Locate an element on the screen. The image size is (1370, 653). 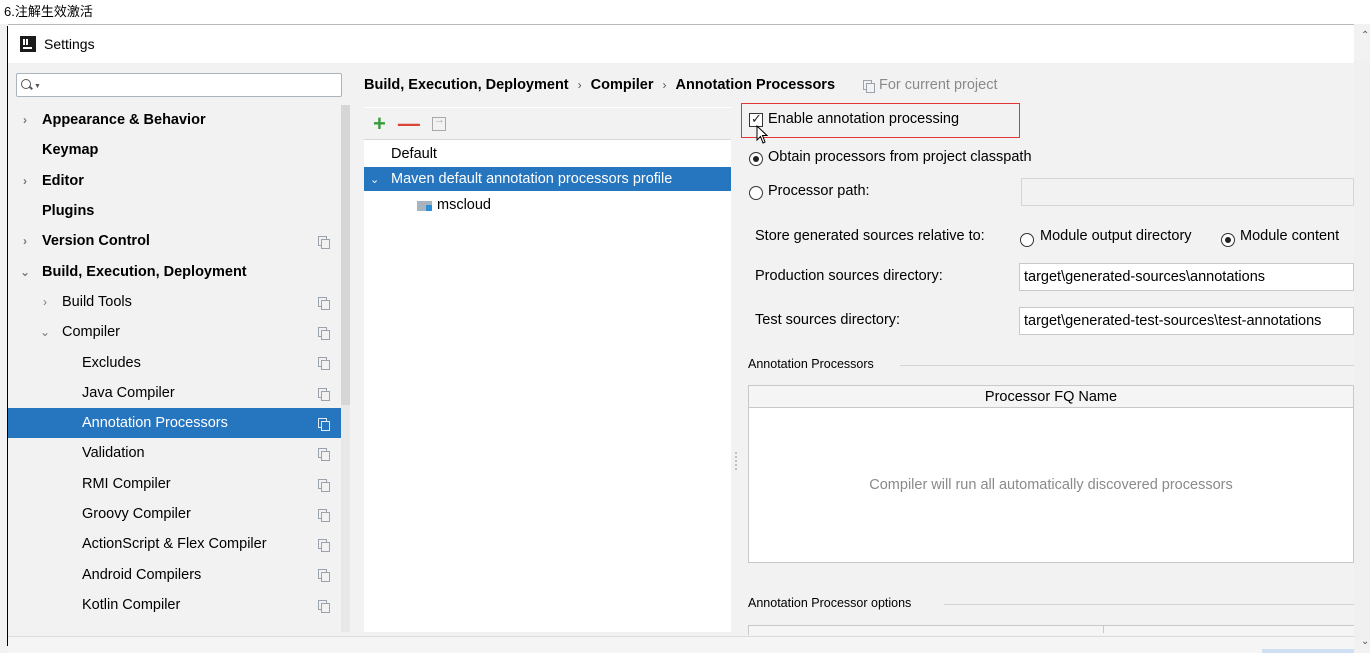
options-section-title: Annotation Processor options is located at coordinates (830, 603).